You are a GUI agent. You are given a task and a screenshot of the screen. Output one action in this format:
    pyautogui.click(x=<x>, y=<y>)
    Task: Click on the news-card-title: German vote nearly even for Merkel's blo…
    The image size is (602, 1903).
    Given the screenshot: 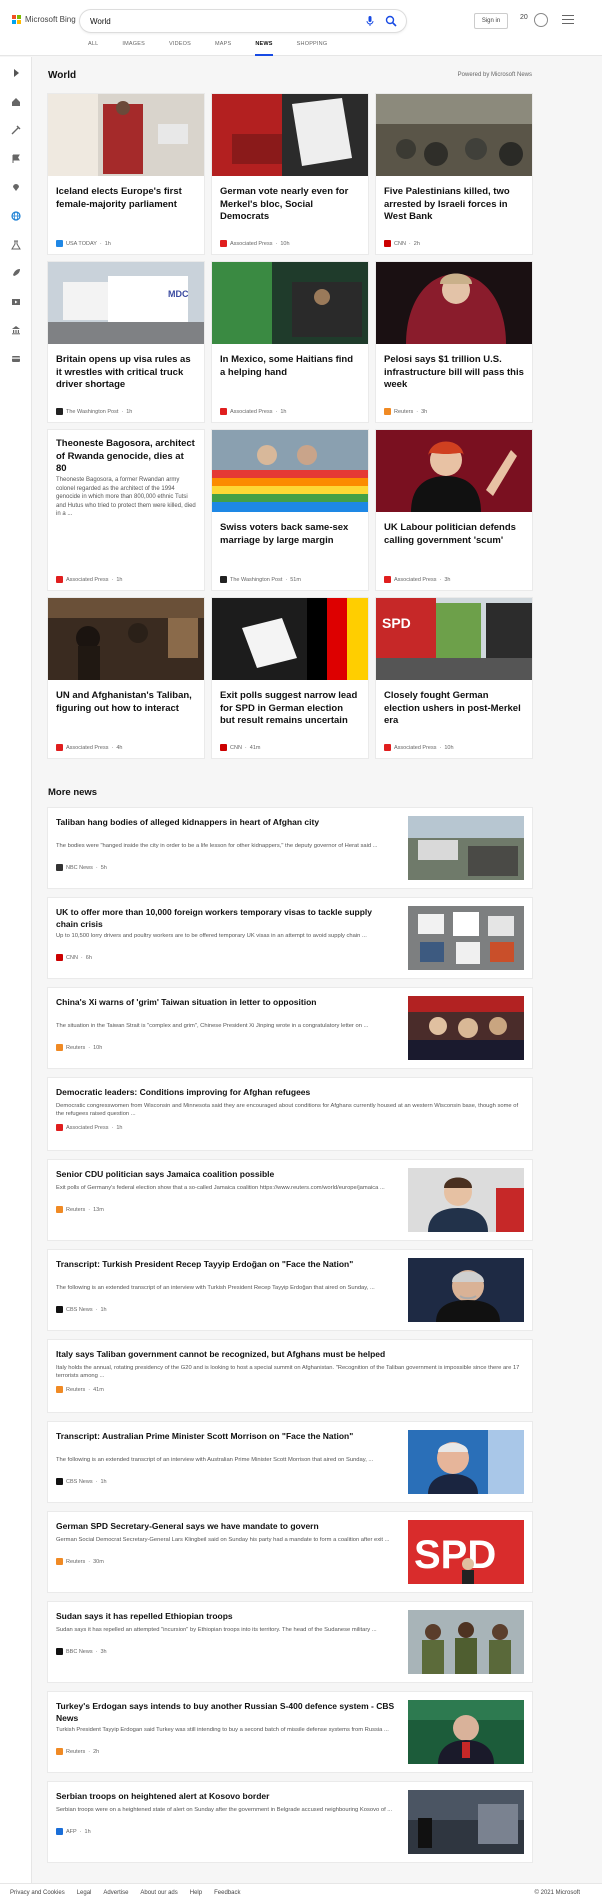 What is the action you would take?
    pyautogui.click(x=290, y=205)
    